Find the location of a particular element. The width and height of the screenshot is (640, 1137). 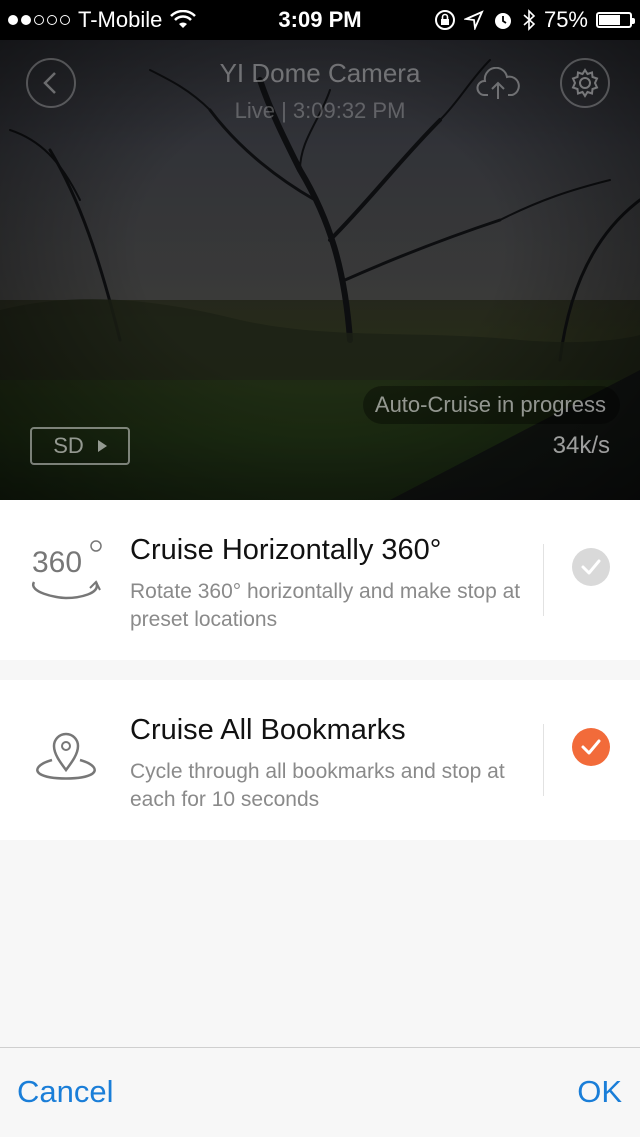

rotation-lock-icon is located at coordinates (444, 20).